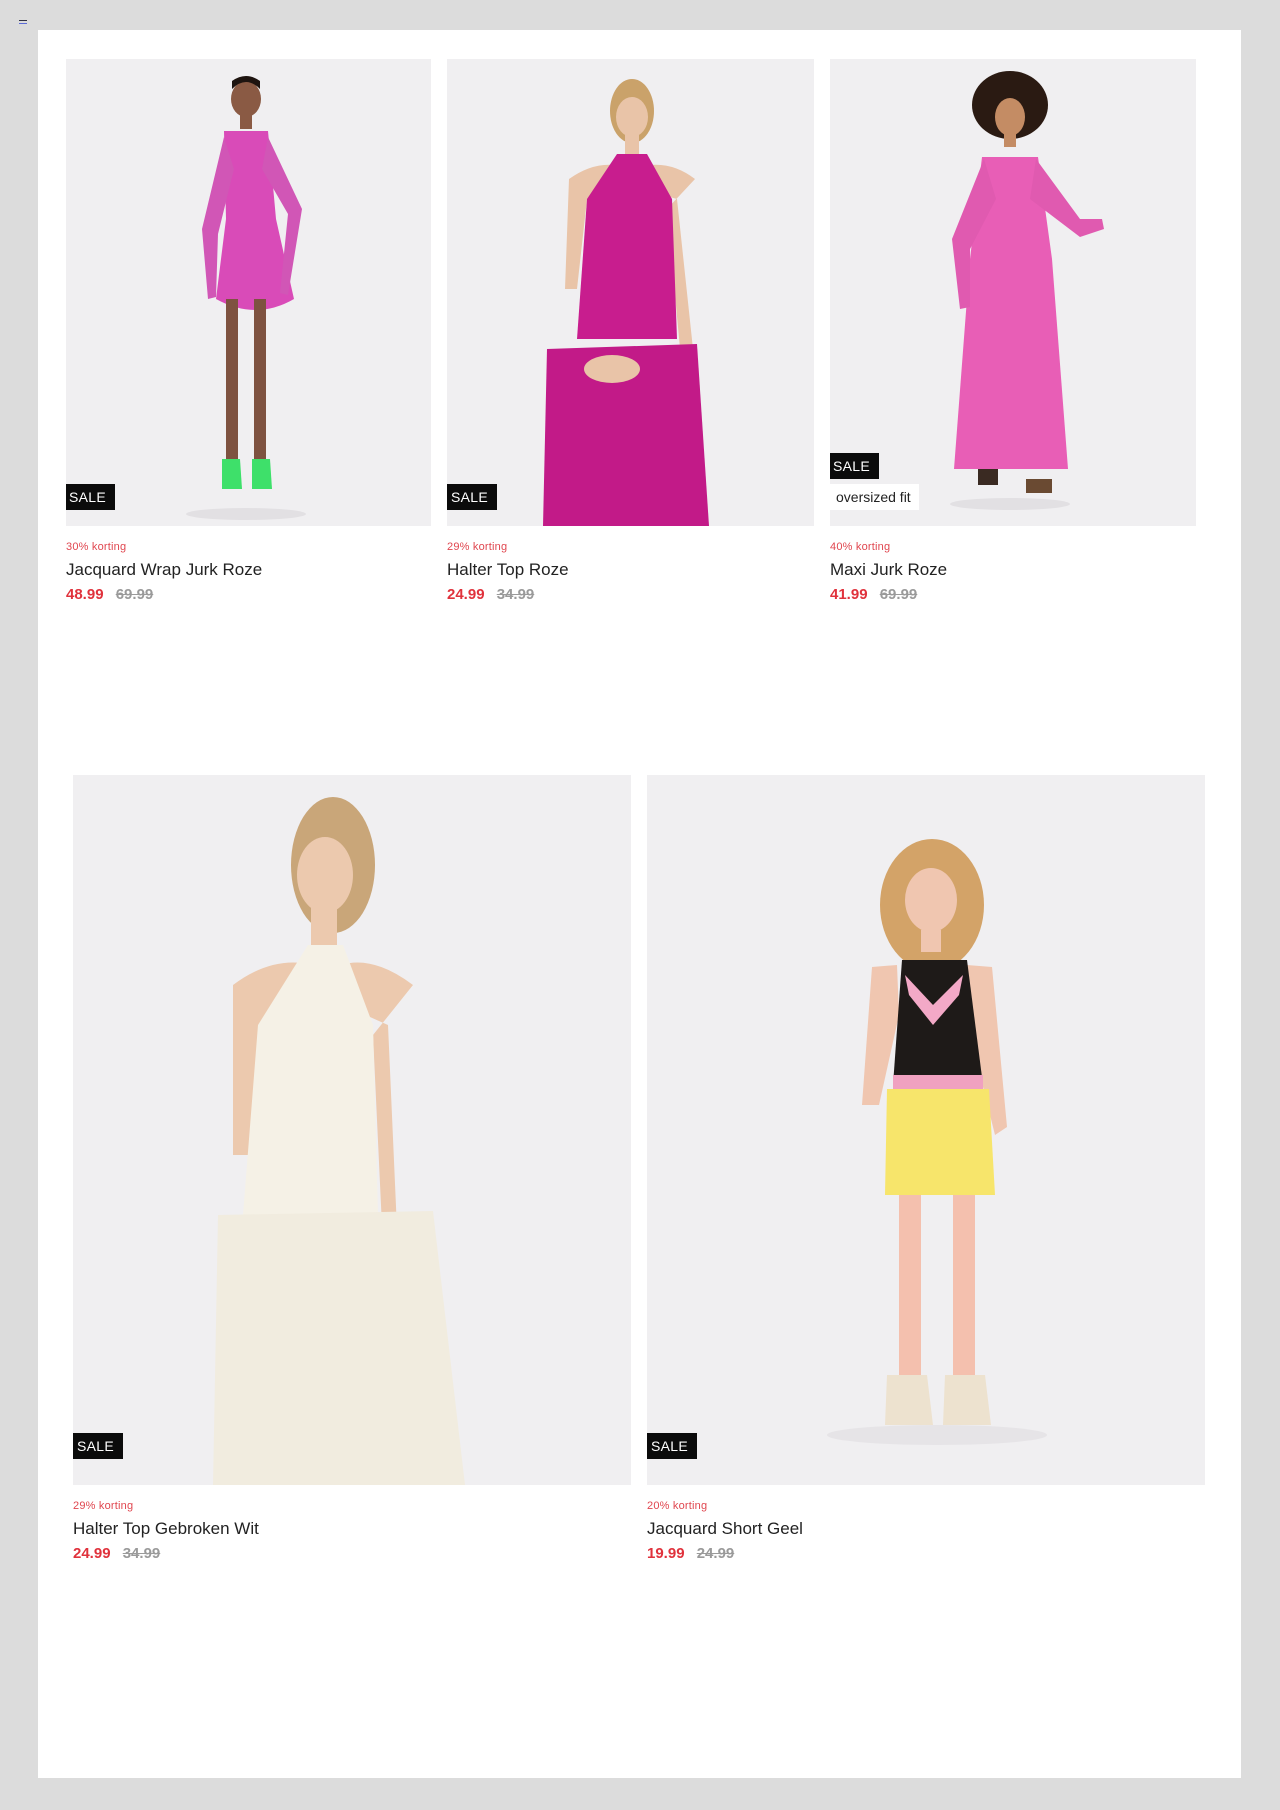  I want to click on product-title: Halter Top Gebroken Wit, so click(166, 1529).